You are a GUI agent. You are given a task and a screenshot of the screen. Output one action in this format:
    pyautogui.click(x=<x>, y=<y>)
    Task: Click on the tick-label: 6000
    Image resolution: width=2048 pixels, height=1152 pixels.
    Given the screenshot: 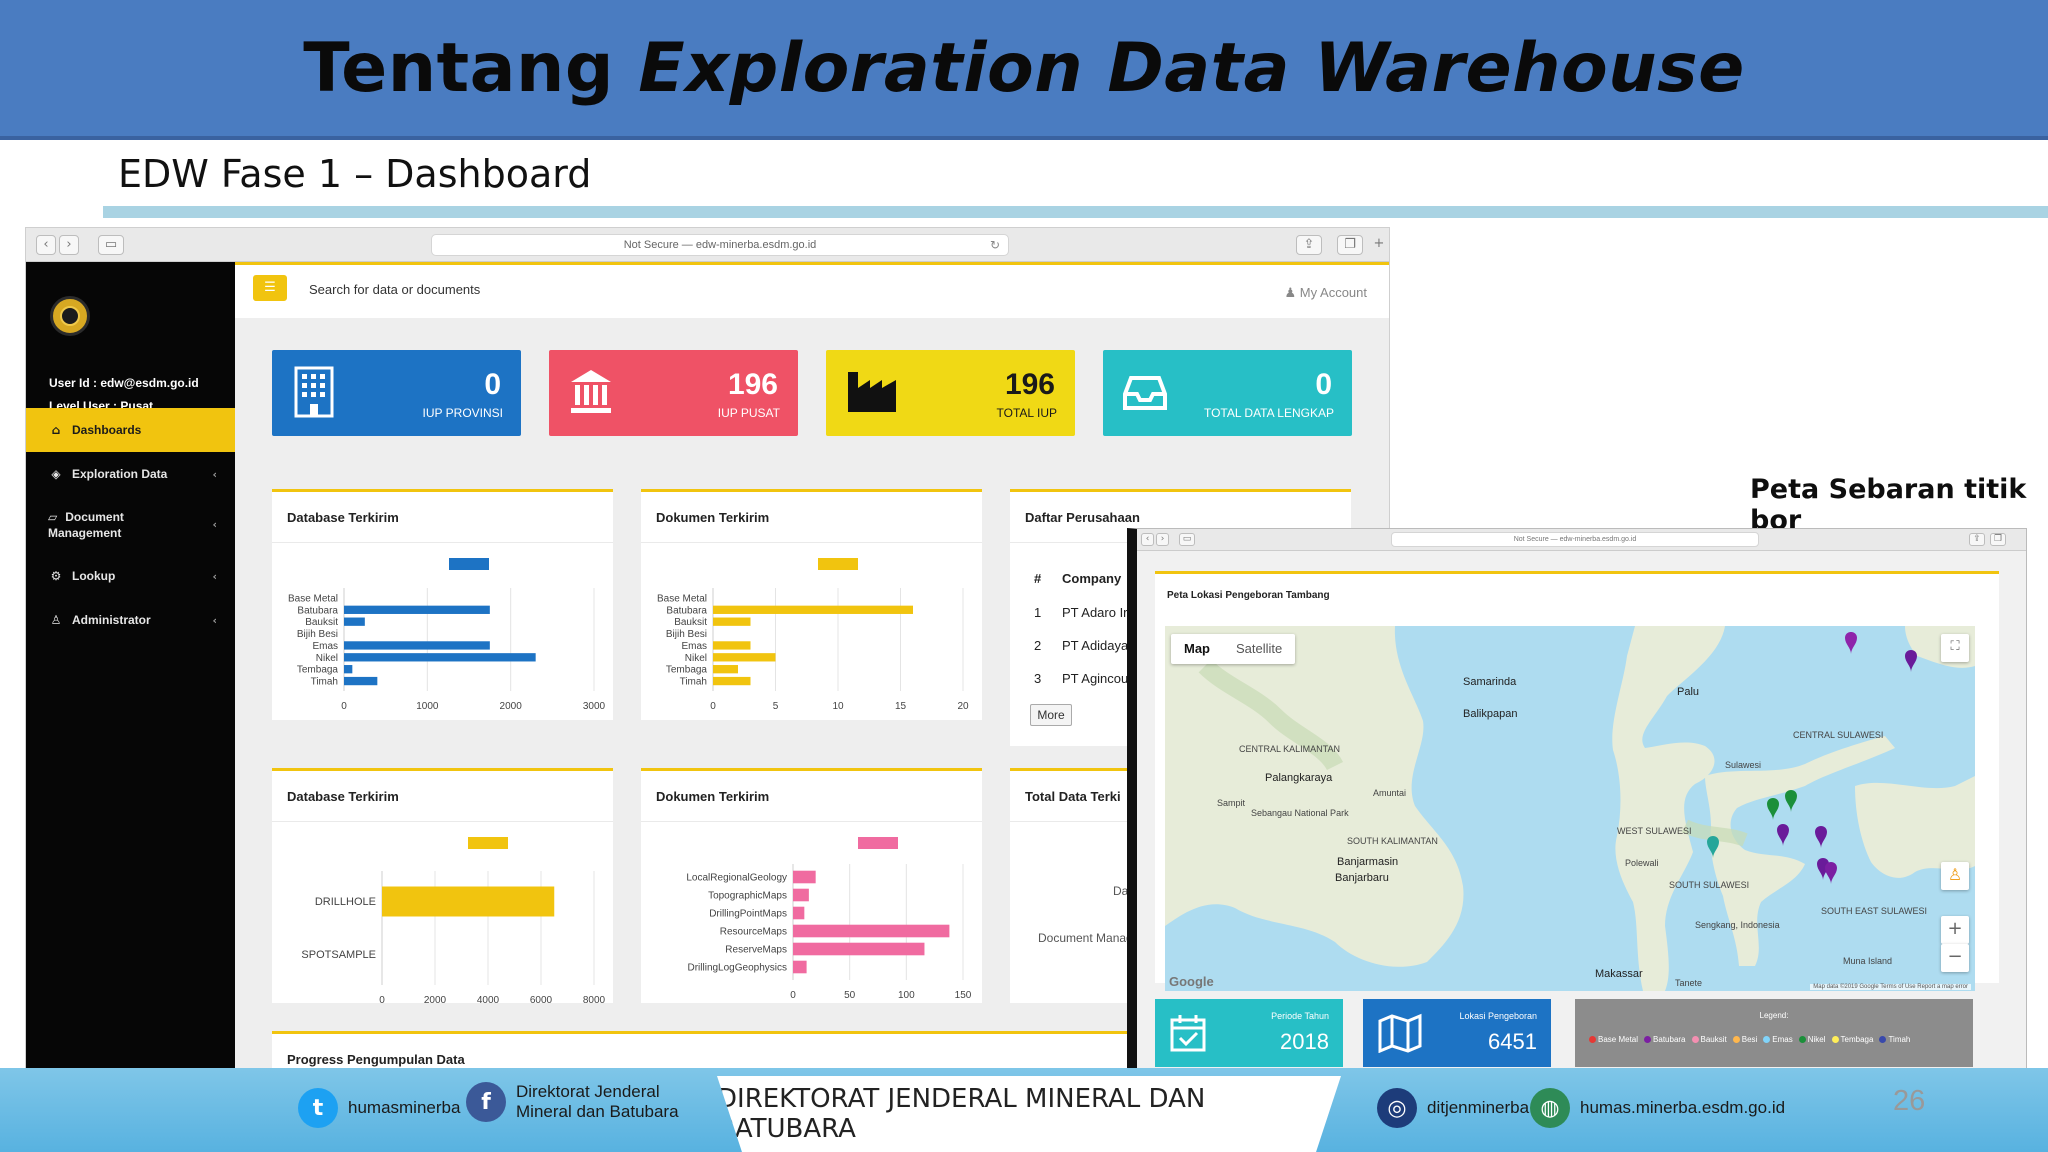 What is the action you would take?
    pyautogui.click(x=541, y=1000)
    